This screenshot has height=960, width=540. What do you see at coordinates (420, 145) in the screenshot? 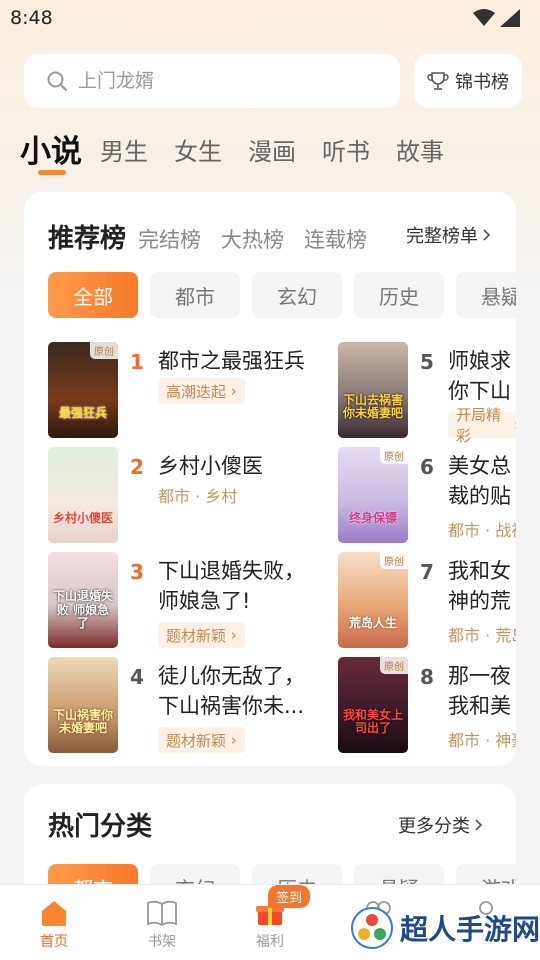
I see `tab-story: 故事` at bounding box center [420, 145].